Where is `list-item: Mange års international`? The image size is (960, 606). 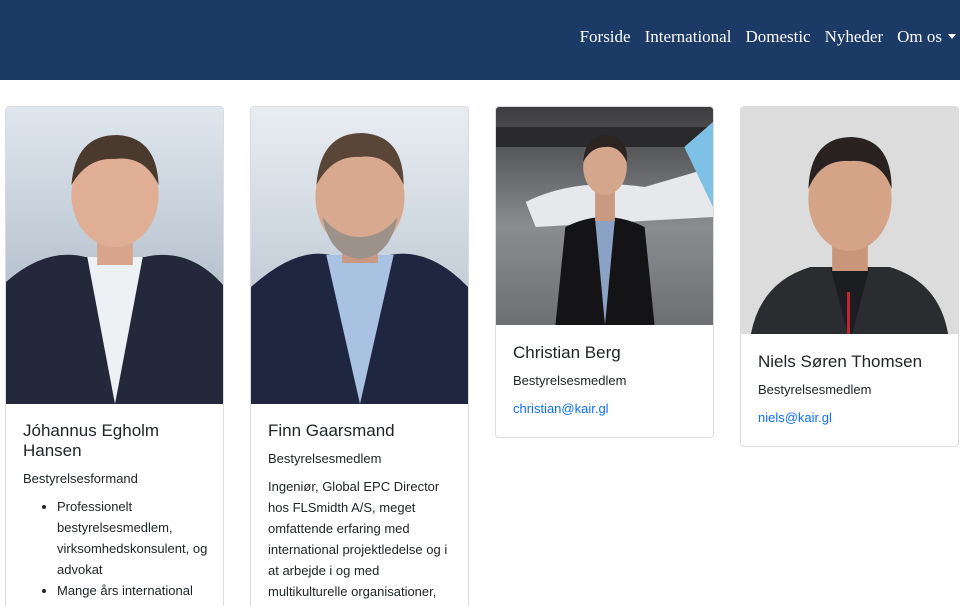
list-item: Mange års international is located at coordinates (134, 590).